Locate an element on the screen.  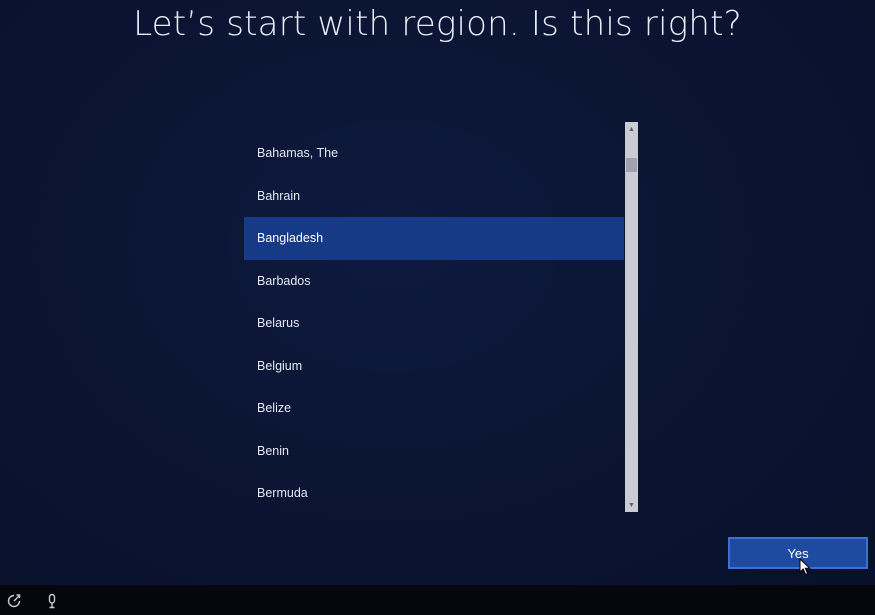
taskbar is located at coordinates (437, 600).